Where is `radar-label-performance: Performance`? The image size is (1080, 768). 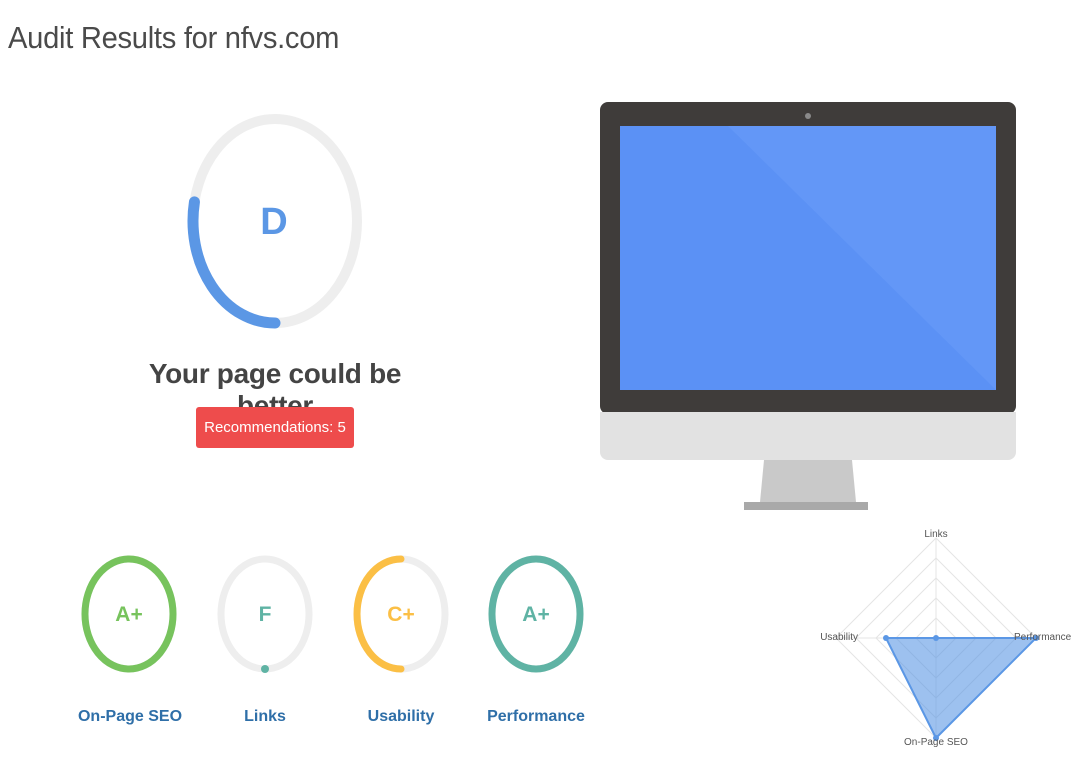 radar-label-performance: Performance is located at coordinates (1043, 637).